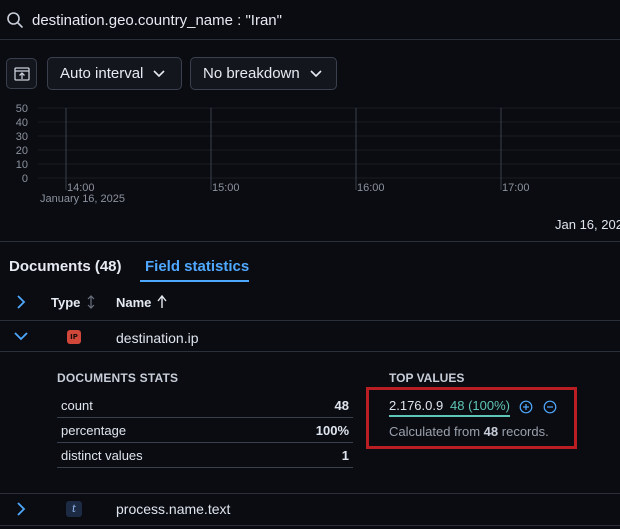  Describe the element at coordinates (21, 302) in the screenshot. I see `expand-all-icon` at that location.